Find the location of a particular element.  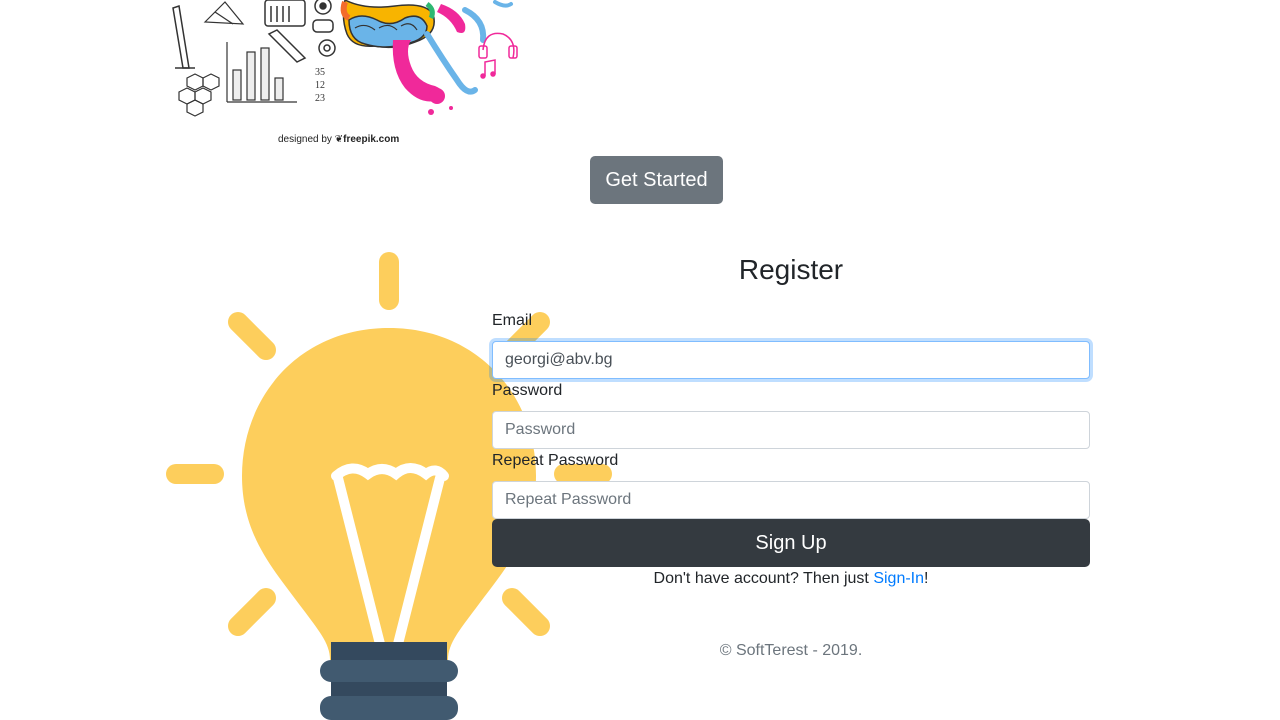

email-label: Email is located at coordinates (512, 320).